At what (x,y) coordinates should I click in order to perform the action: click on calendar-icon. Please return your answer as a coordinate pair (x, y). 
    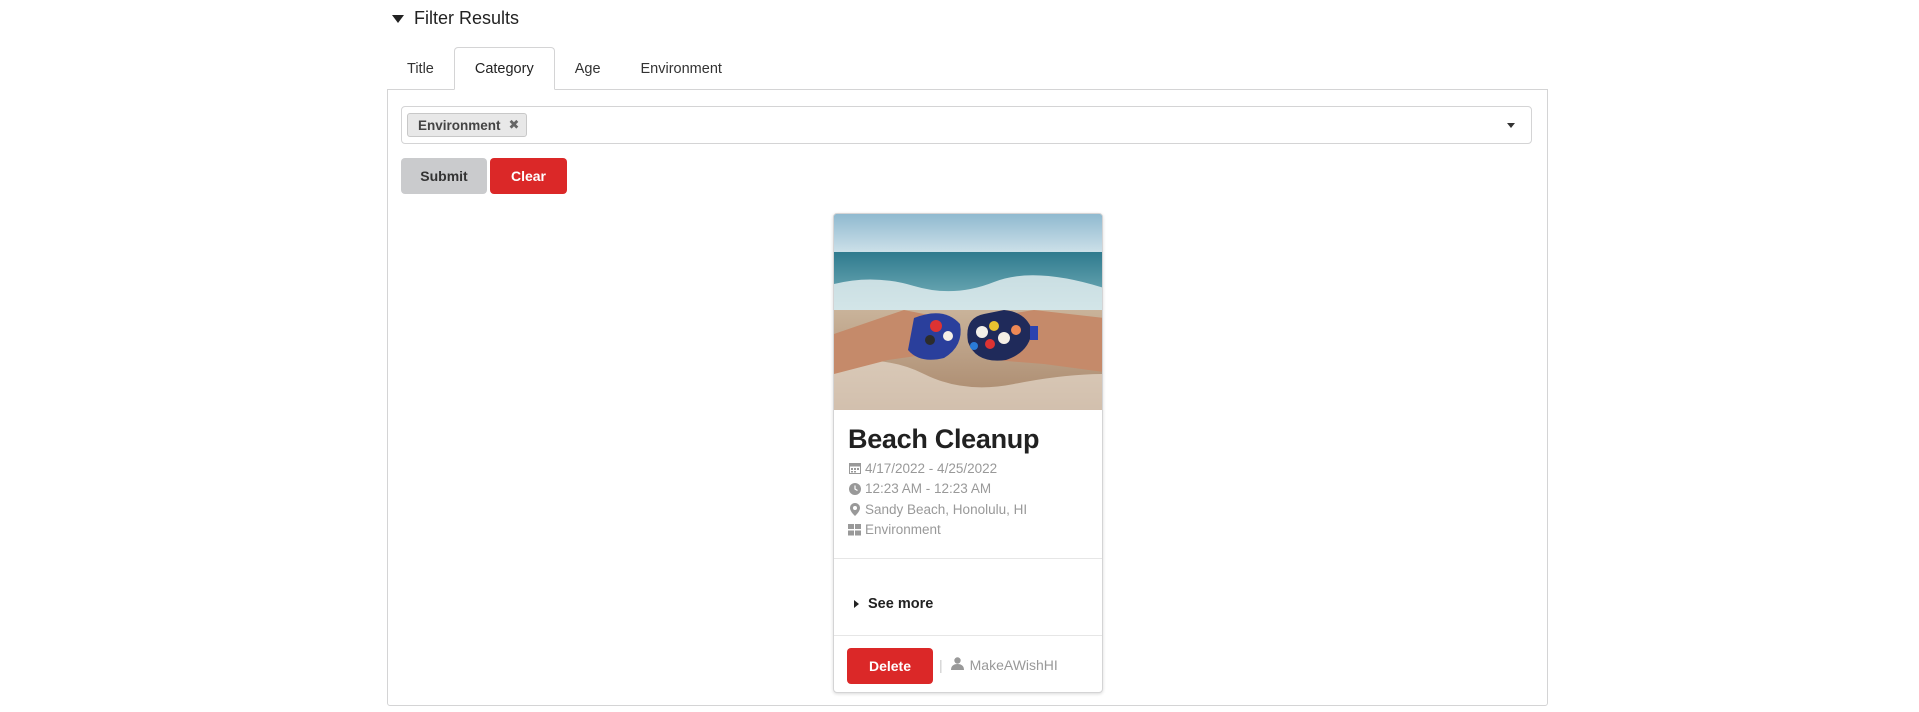
    Looking at the image, I should click on (854, 468).